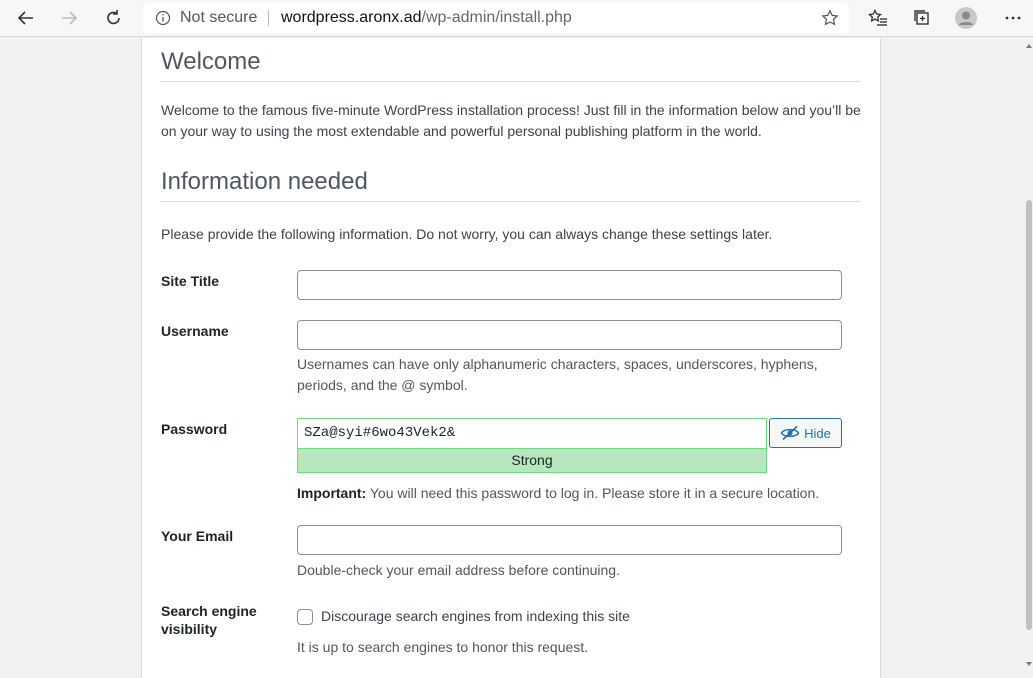  I want to click on scrollbar-thumb, so click(1029, 415).